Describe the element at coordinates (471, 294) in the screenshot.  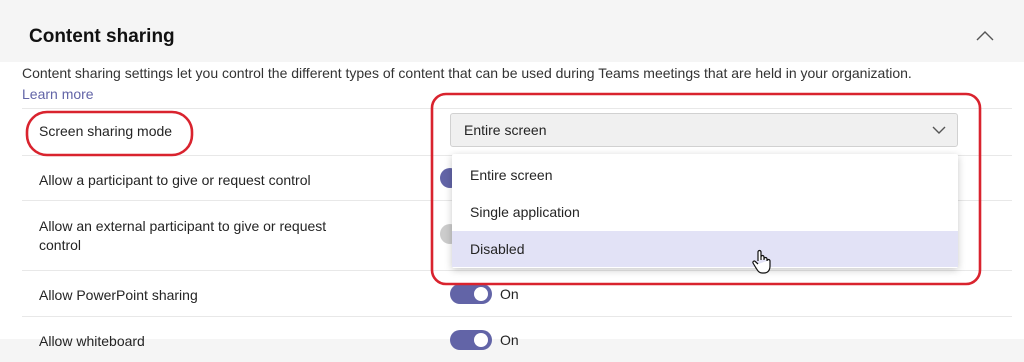
I see `powerpoint-toggle` at that location.